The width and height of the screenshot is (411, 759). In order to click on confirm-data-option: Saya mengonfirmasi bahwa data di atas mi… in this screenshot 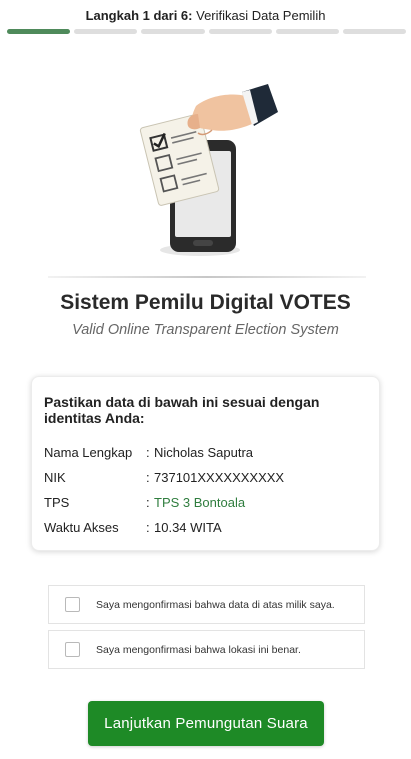, I will do `click(206, 604)`.